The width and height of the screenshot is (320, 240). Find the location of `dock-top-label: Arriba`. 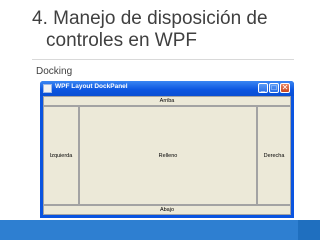

dock-top-label: Arriba is located at coordinates (167, 101).